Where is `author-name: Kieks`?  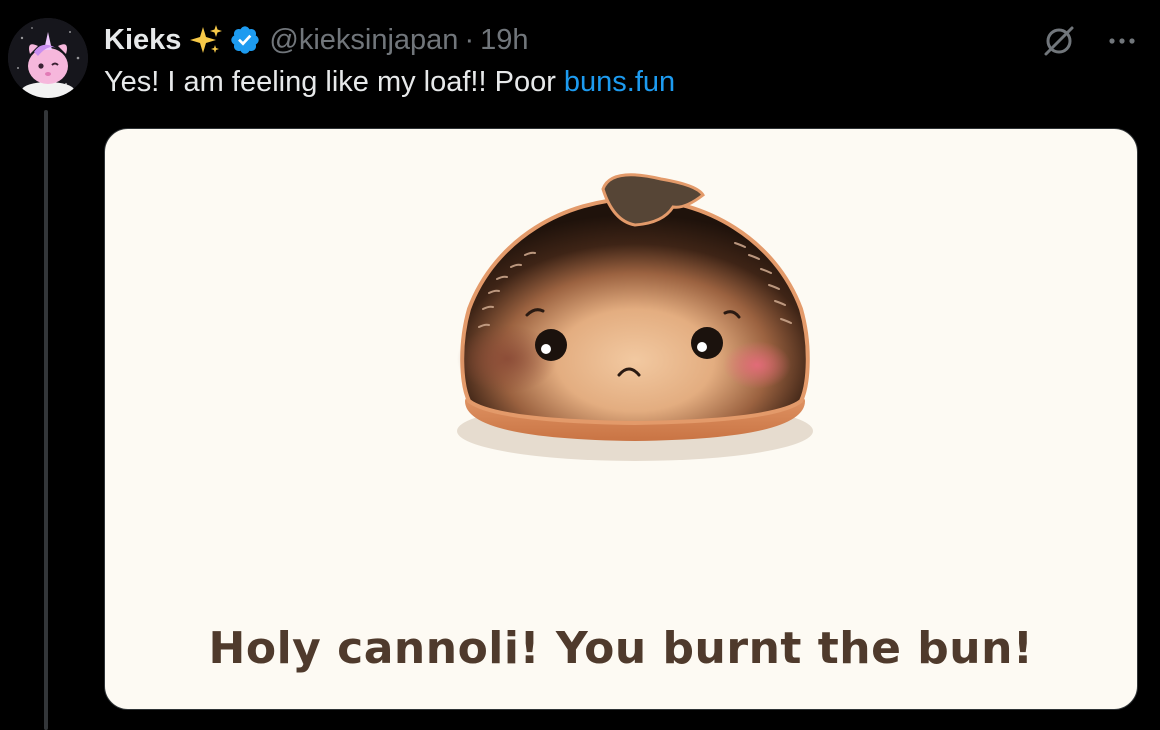
author-name: Kieks is located at coordinates (142, 40).